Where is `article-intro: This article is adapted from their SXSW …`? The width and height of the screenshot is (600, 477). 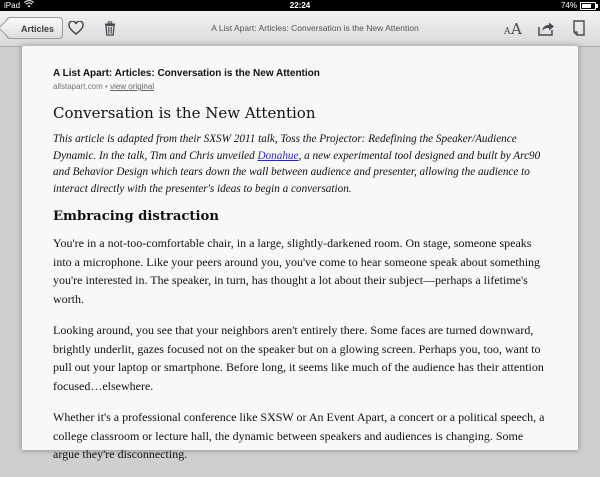
article-intro: This article is adapted from their SXSW … is located at coordinates (300, 164).